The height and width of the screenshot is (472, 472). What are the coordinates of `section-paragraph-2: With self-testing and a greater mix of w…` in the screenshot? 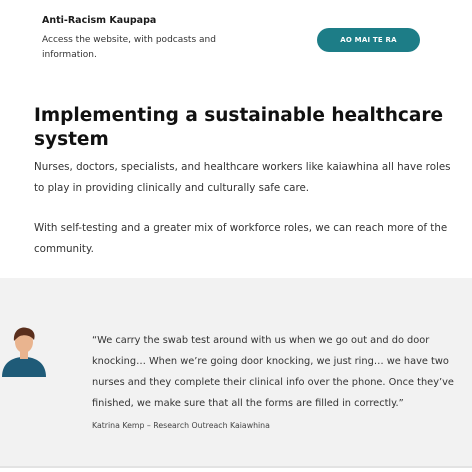 It's located at (241, 238).